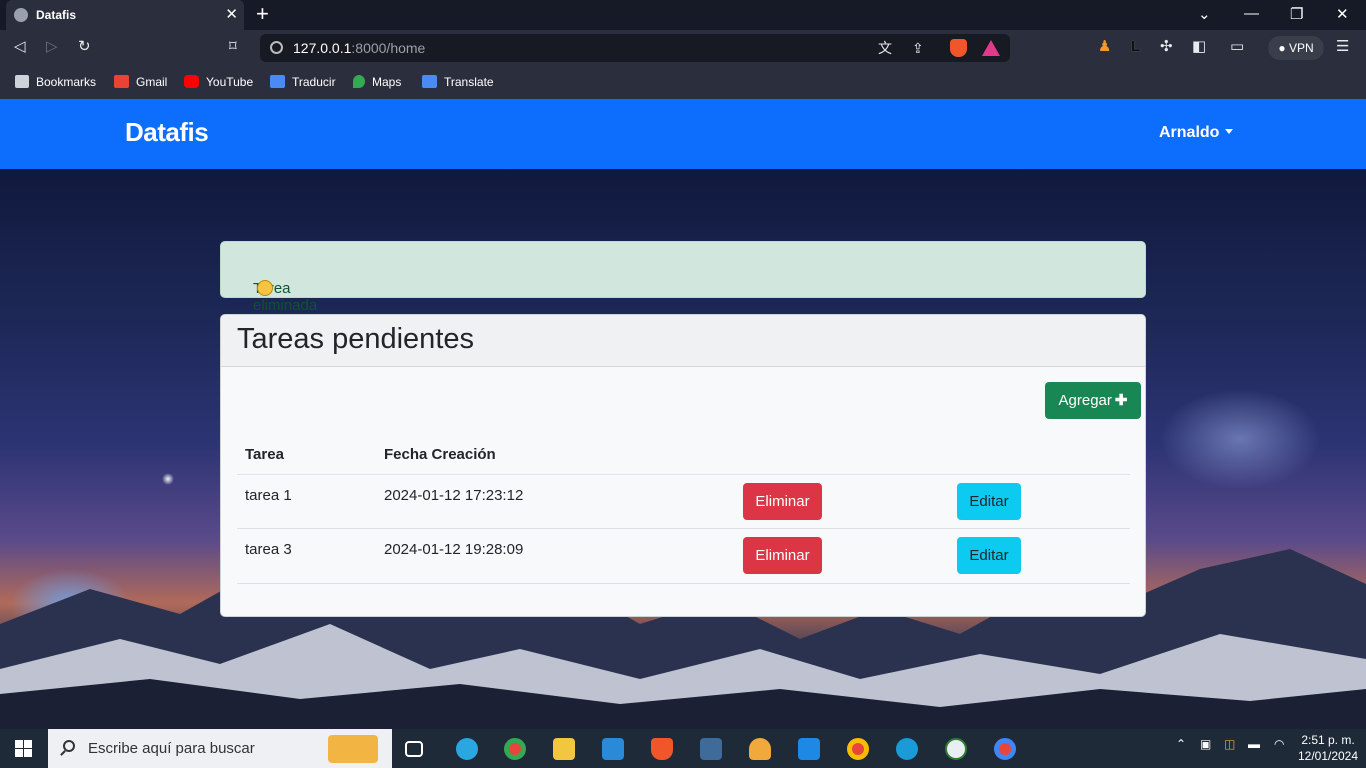  Describe the element at coordinates (662, 749) in the screenshot. I see `brave-icon` at that location.